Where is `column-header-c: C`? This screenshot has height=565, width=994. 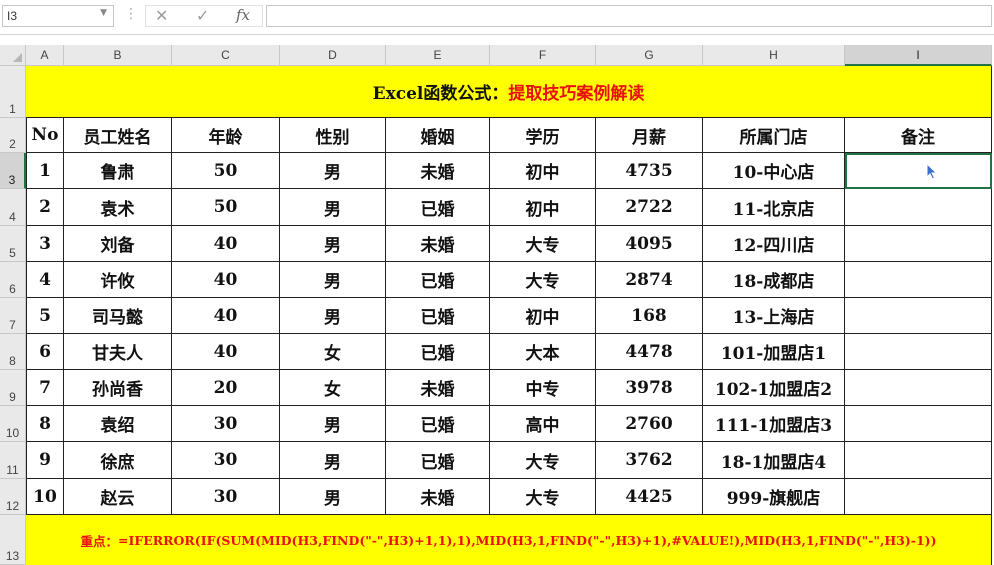 column-header-c: C is located at coordinates (226, 55).